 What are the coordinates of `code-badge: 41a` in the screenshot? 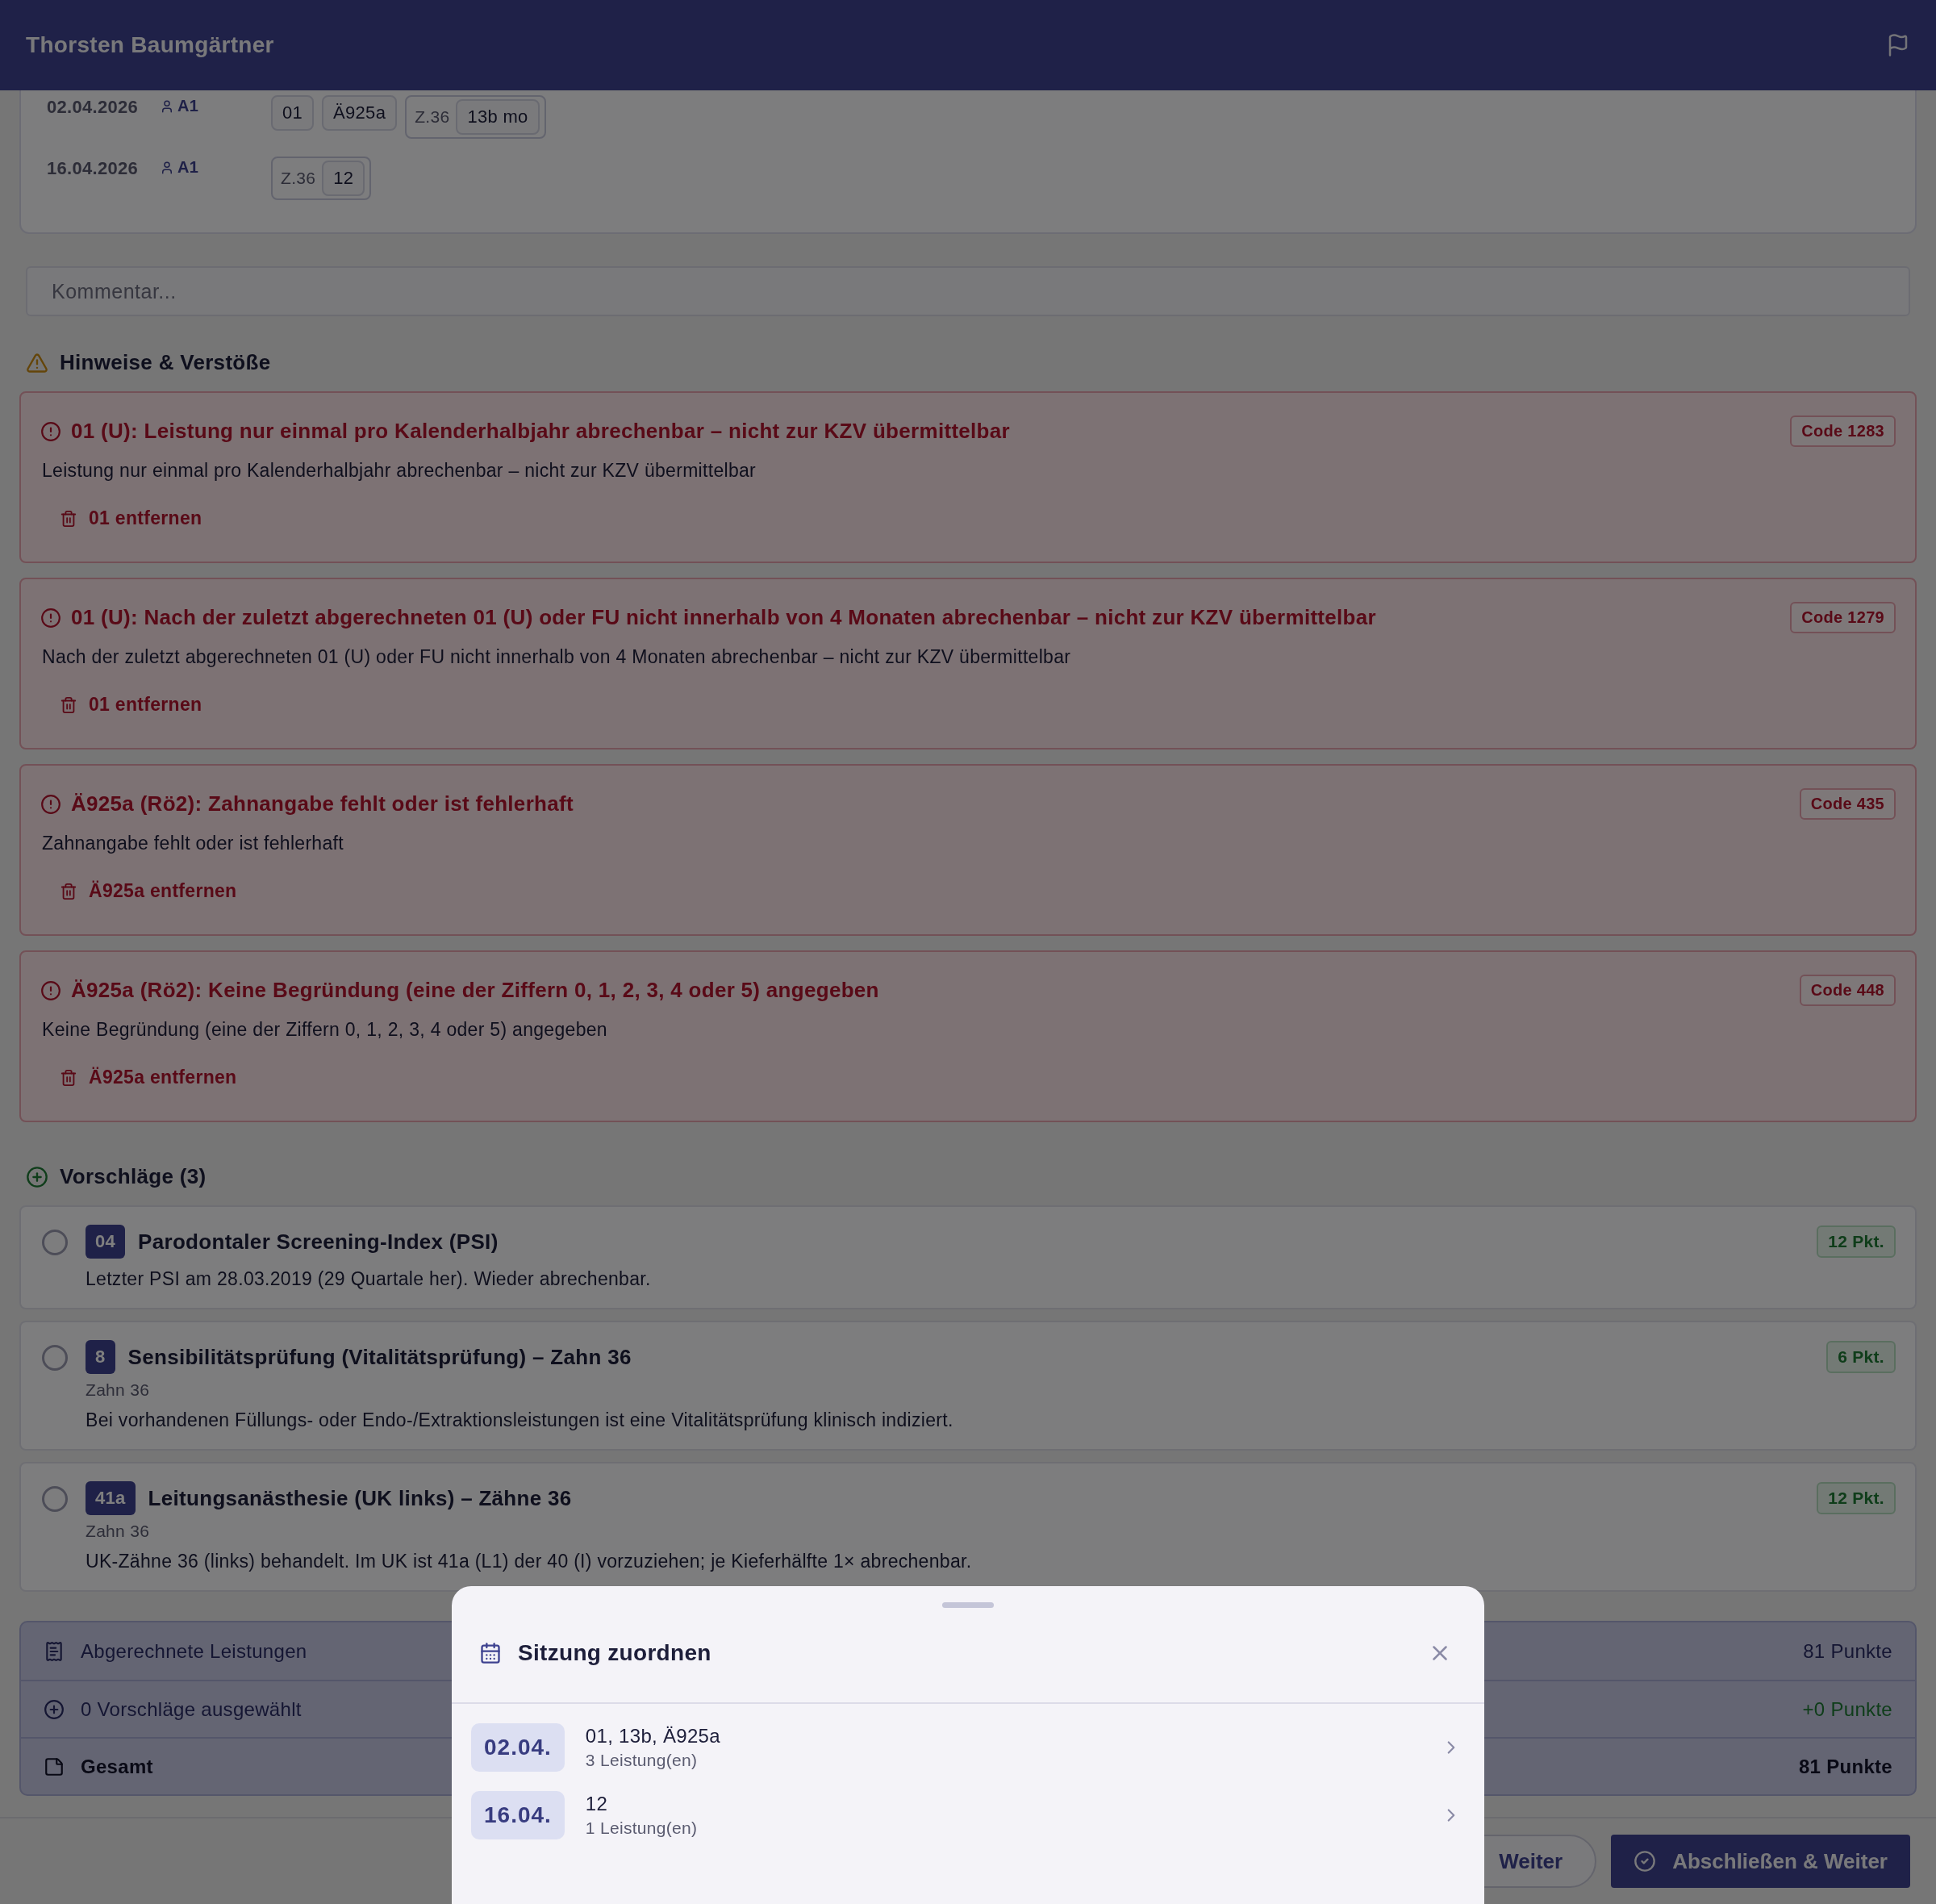 It's located at (111, 1498).